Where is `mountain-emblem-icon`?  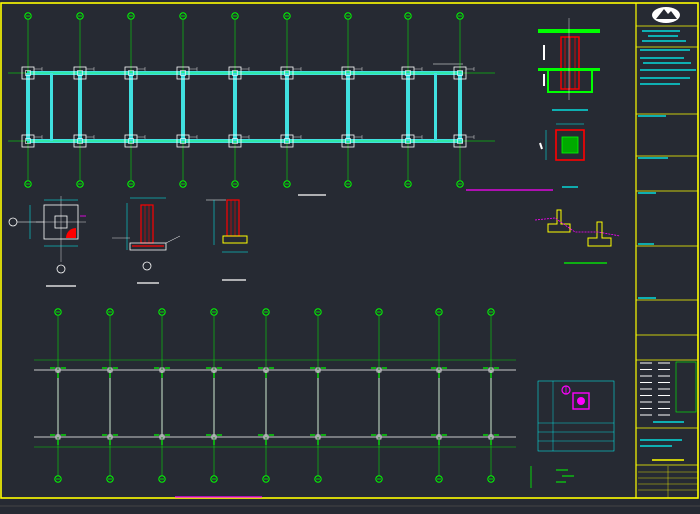
mountain-emblem-icon is located at coordinates (666, 15).